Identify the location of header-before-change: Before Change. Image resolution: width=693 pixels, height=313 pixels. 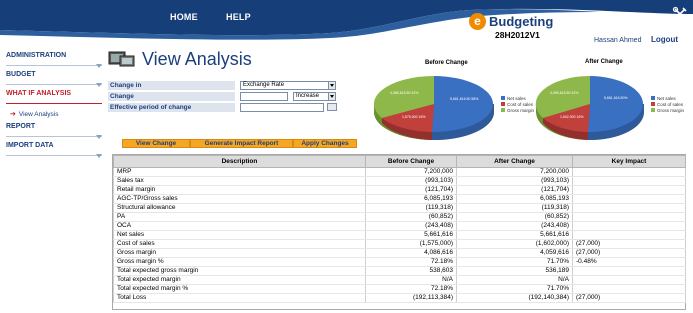
(411, 161).